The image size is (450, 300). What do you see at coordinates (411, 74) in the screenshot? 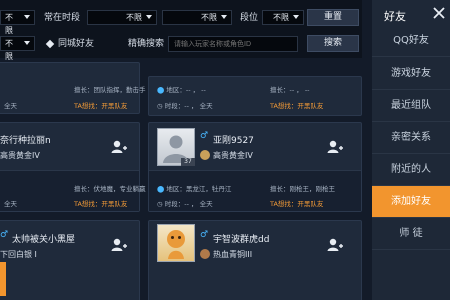
I see `sidebar-item-game-friends: 游戏好友` at bounding box center [411, 74].